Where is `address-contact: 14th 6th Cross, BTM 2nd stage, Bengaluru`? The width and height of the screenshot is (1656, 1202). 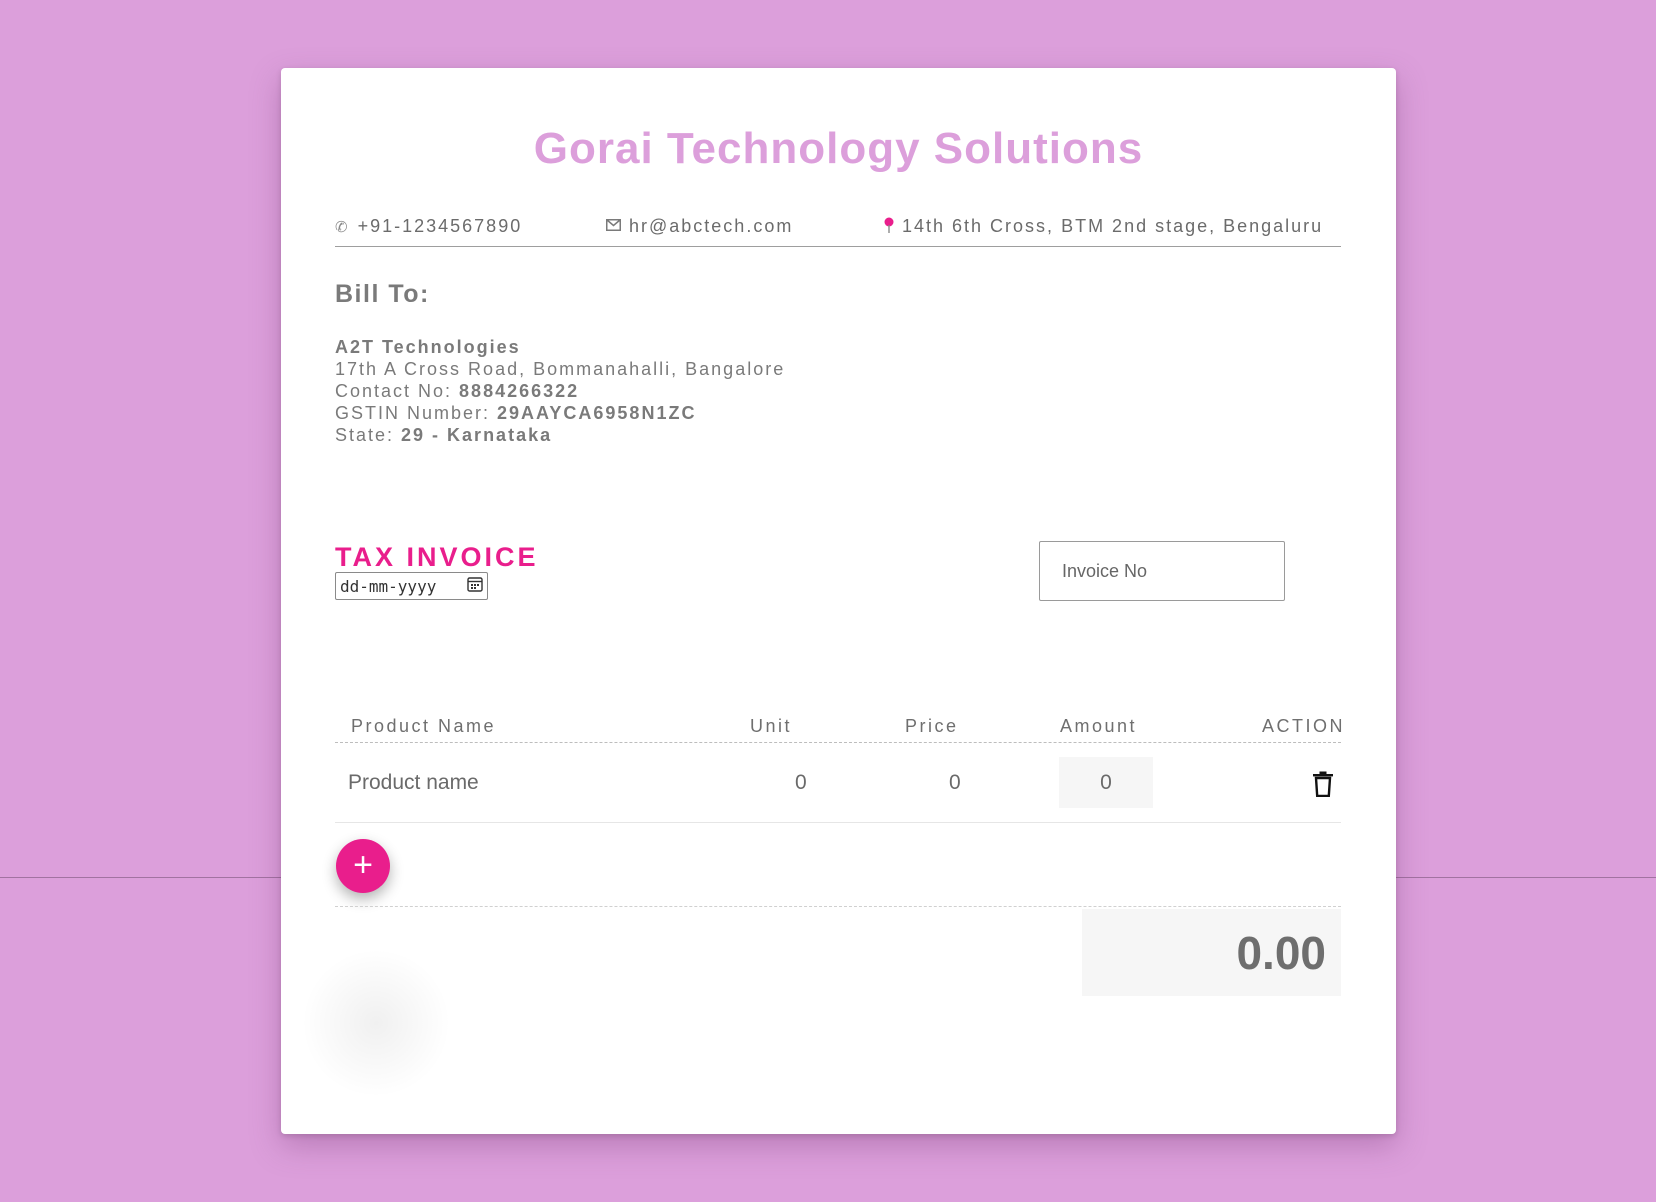 address-contact: 14th 6th Cross, BTM 2nd stage, Bengaluru is located at coordinates (1103, 226).